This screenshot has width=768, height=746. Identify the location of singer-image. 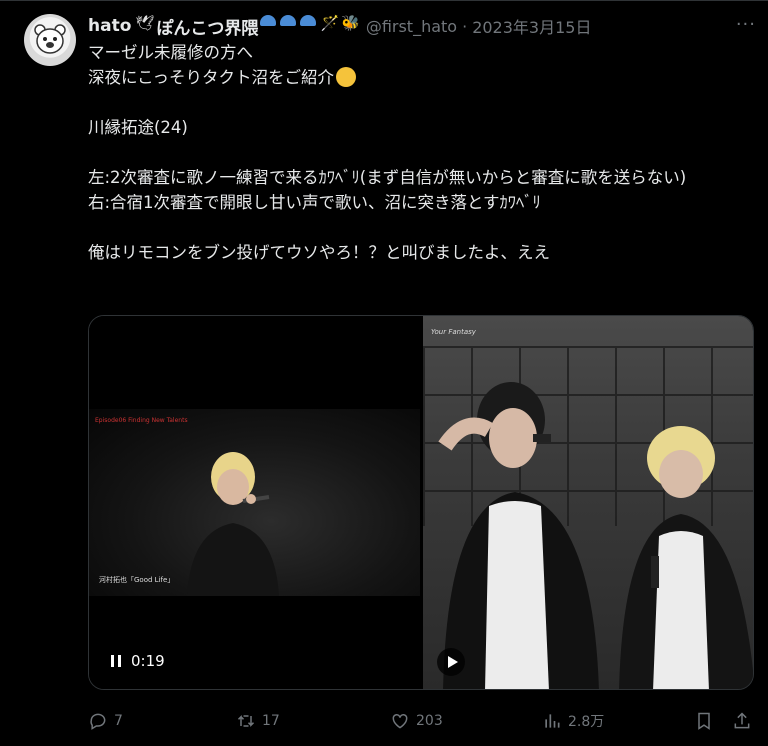
(233, 524).